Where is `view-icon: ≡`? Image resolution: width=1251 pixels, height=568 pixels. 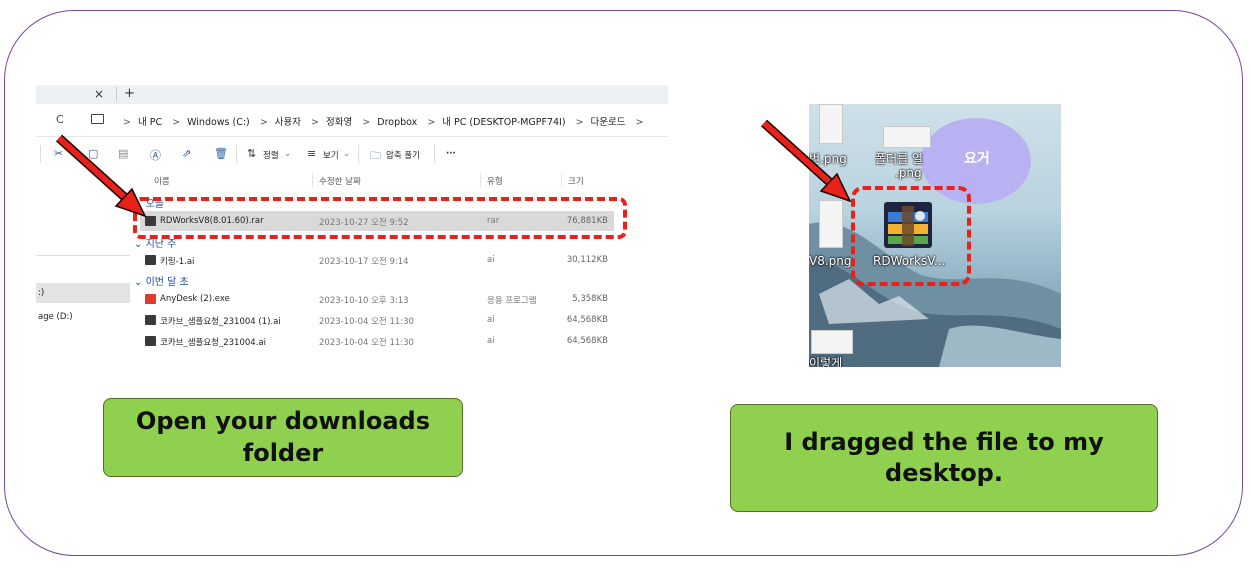 view-icon: ≡ is located at coordinates (312, 153).